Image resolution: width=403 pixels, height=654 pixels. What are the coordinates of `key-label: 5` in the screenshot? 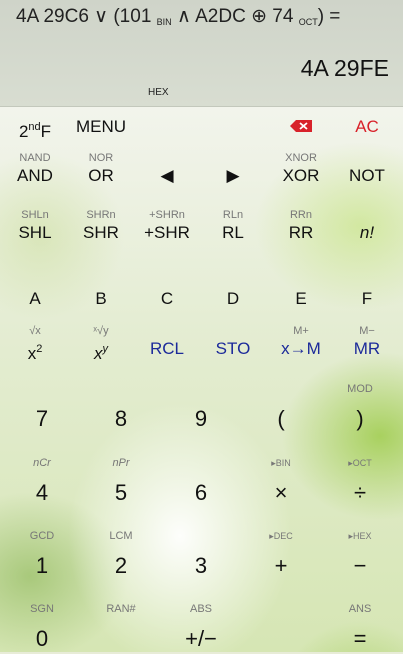 It's located at (121, 492).